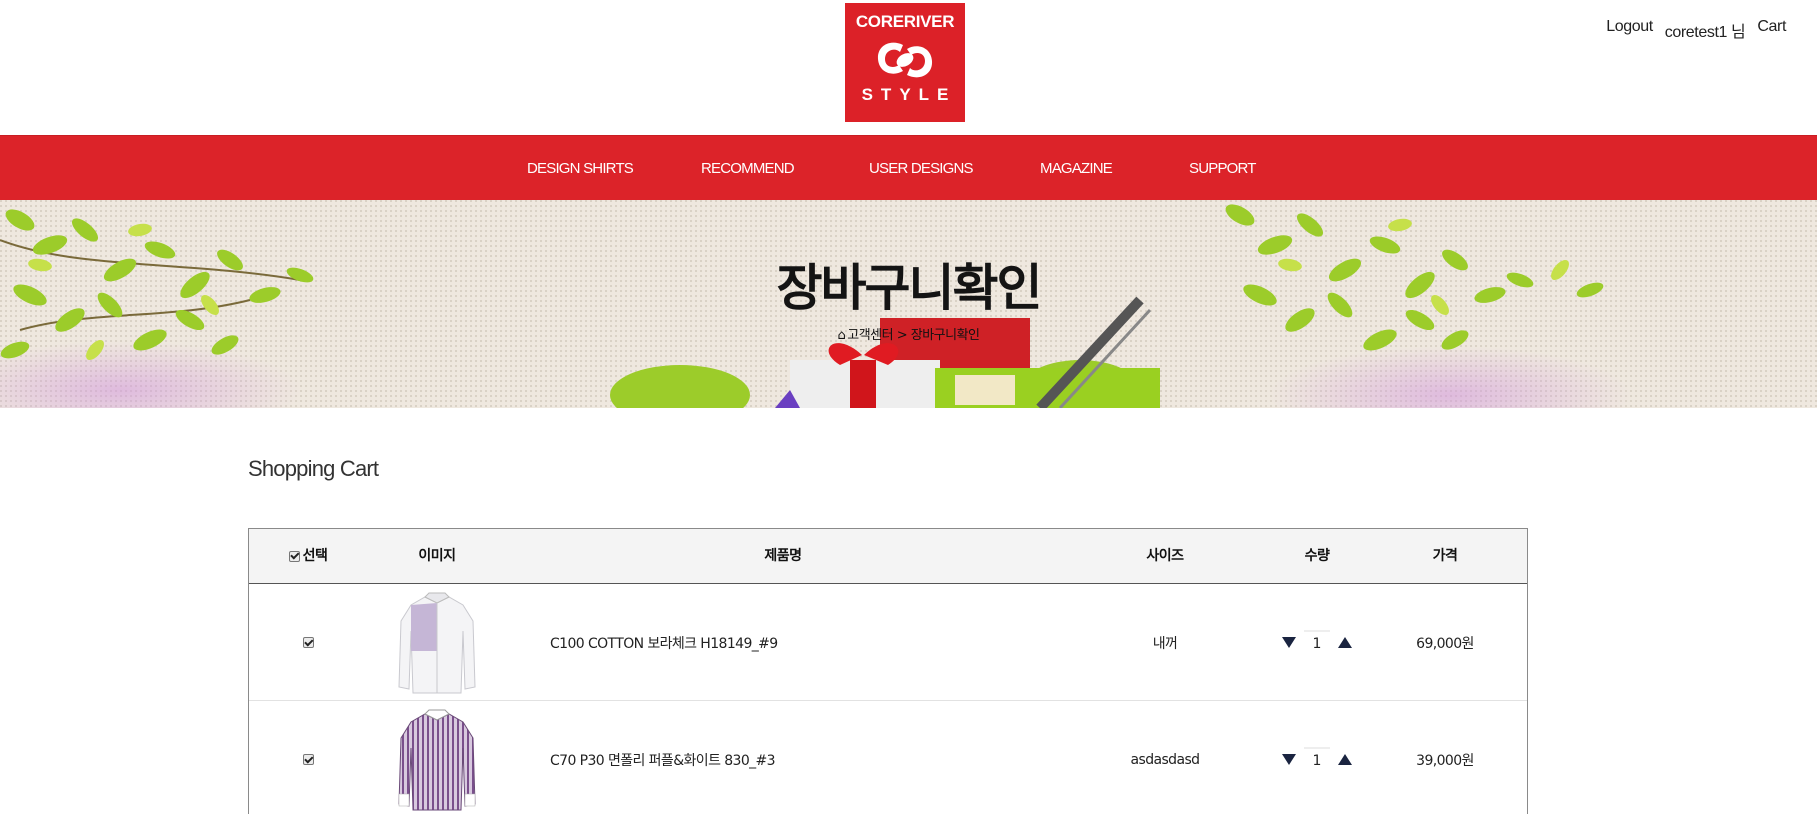 The width and height of the screenshot is (1817, 814). Describe the element at coordinates (294, 556) in the screenshot. I see `select-all-checkbox` at that location.